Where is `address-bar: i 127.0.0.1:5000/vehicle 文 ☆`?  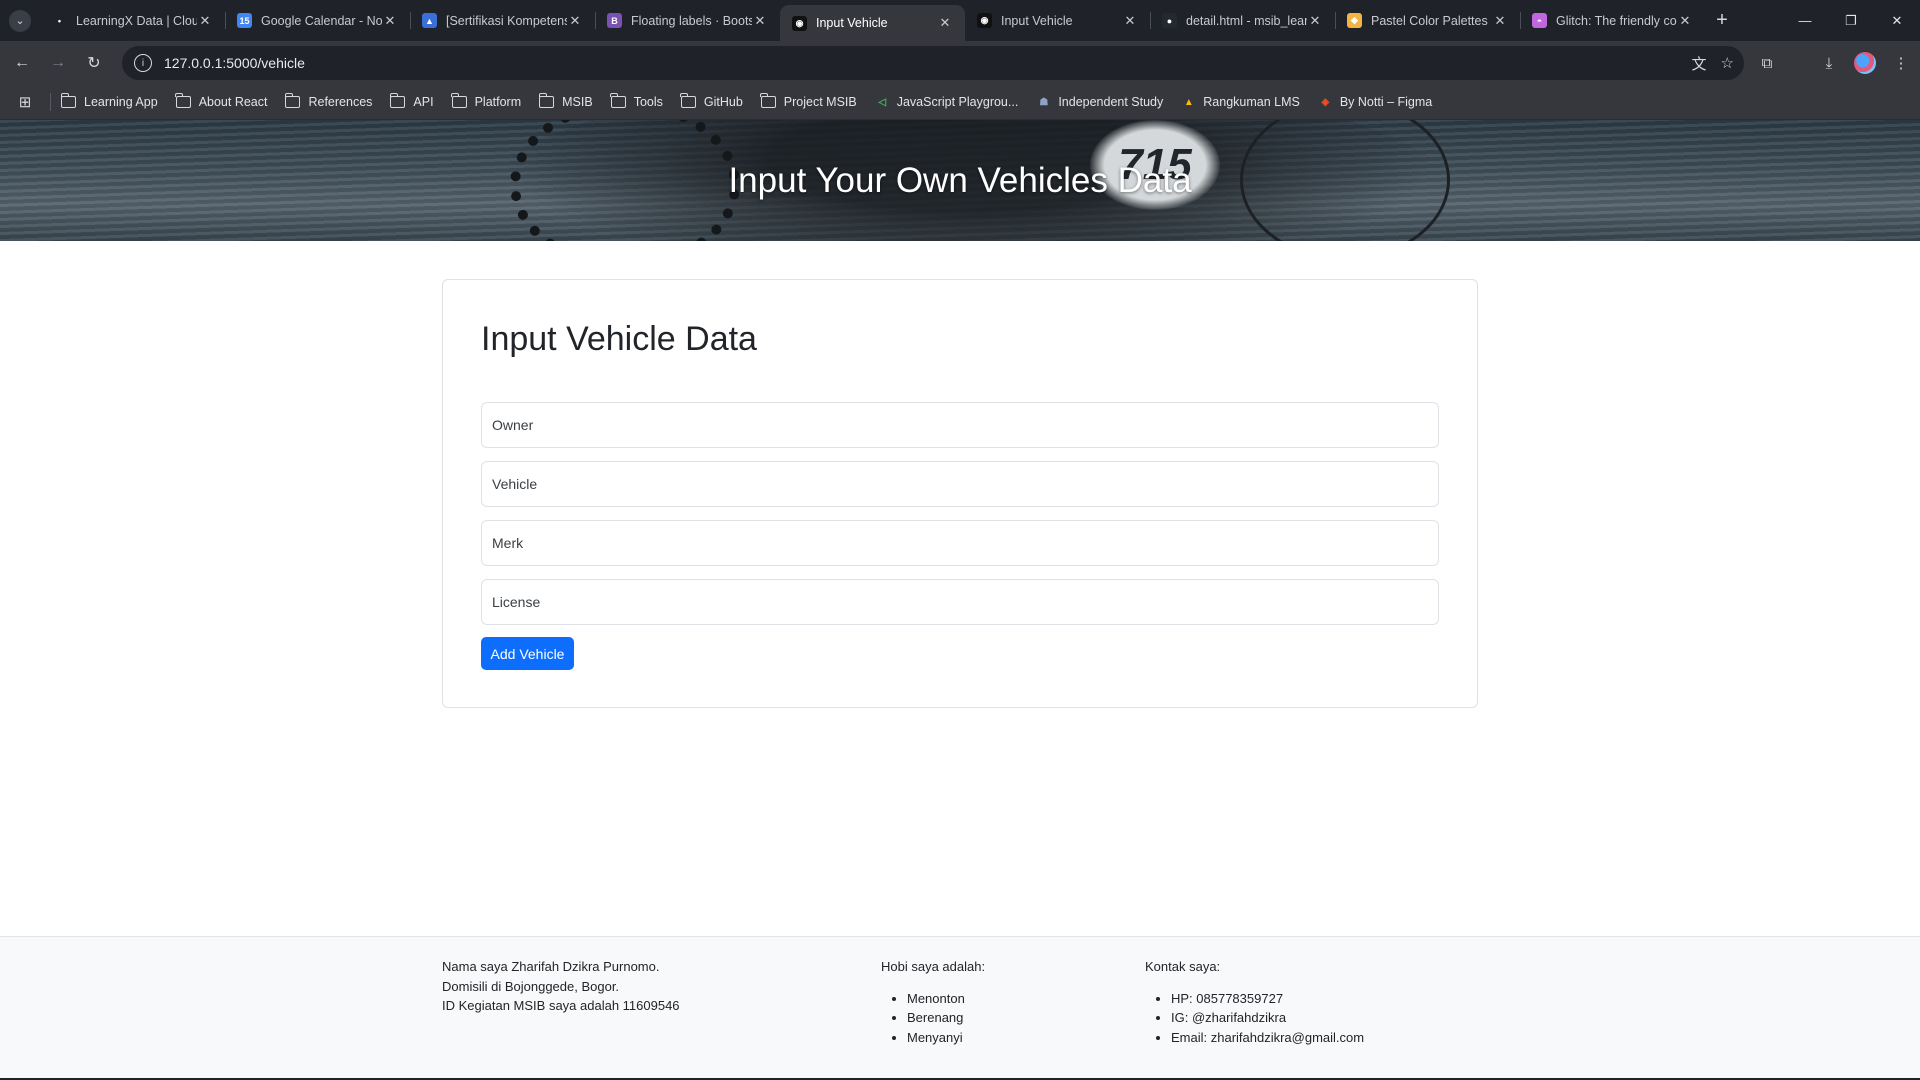 address-bar: i 127.0.0.1:5000/vehicle 文 ☆ is located at coordinates (933, 63).